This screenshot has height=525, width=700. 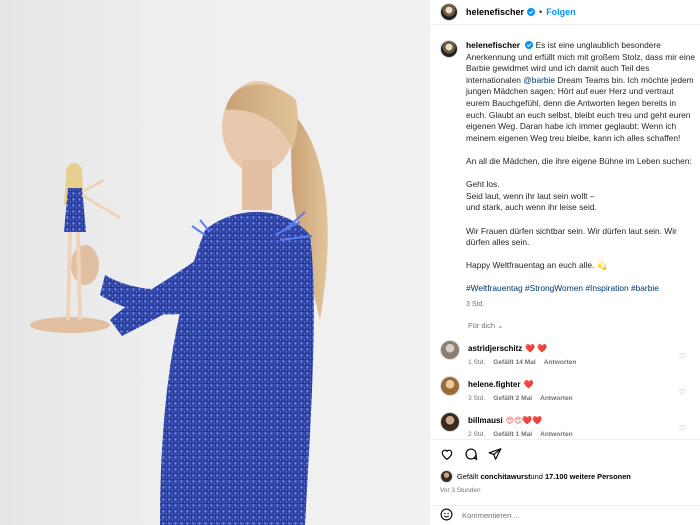 What do you see at coordinates (475, 305) in the screenshot?
I see `caption-time: 3 Std.` at bounding box center [475, 305].